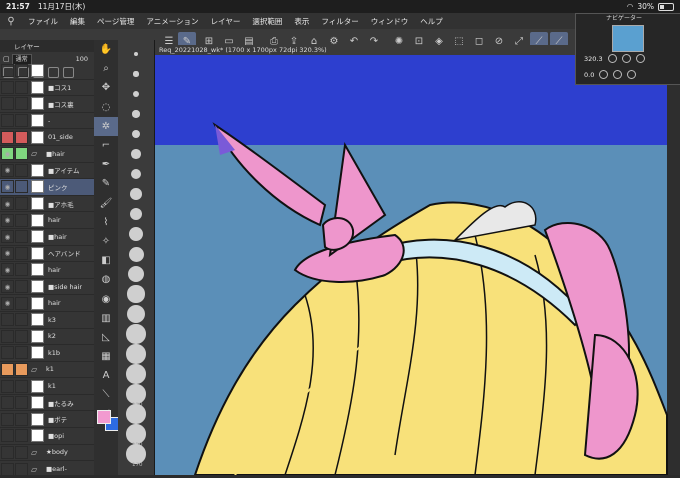  Describe the element at coordinates (47, 403) in the screenshot. I see `layer-row: ■たるみ` at that location.